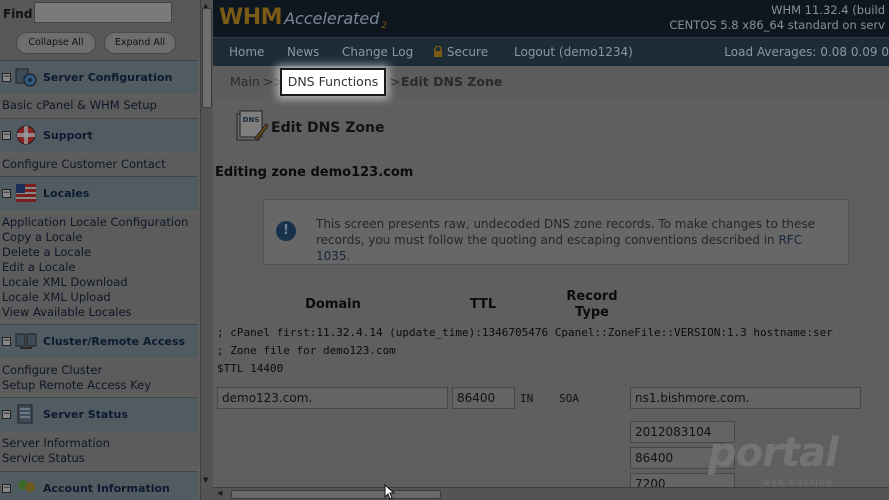  What do you see at coordinates (99, 297) in the screenshot?
I see `sidebar-link: Locale XML Upload` at bounding box center [99, 297].